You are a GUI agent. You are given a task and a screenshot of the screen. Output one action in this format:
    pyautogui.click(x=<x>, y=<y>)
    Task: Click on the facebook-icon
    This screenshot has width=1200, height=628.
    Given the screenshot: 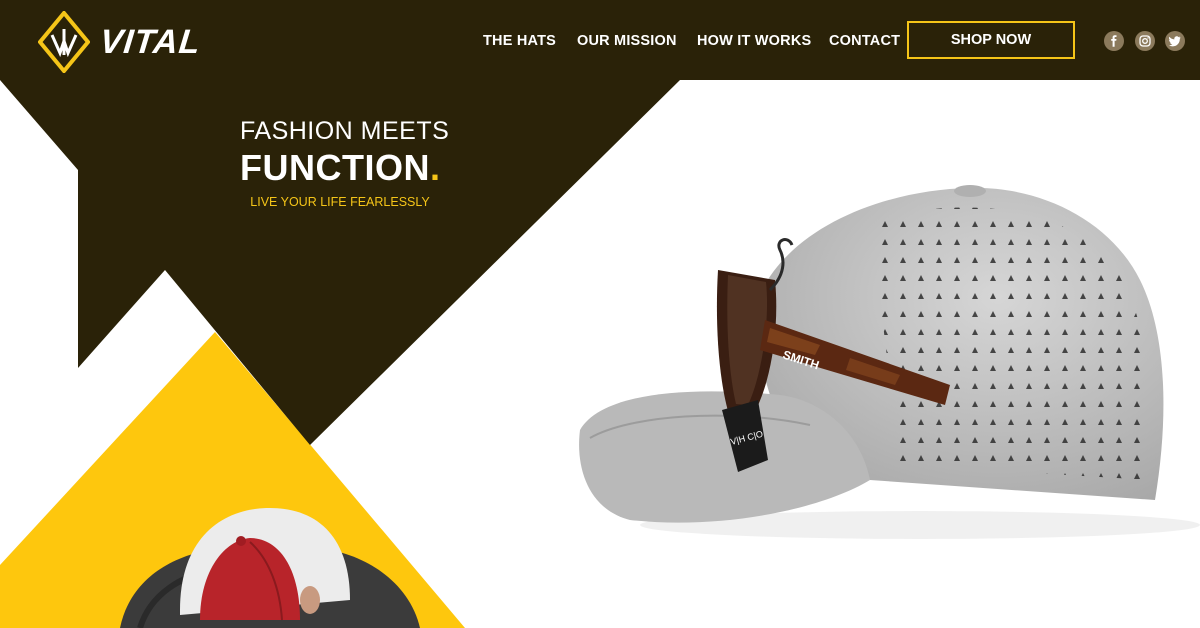 What is the action you would take?
    pyautogui.click(x=1114, y=41)
    